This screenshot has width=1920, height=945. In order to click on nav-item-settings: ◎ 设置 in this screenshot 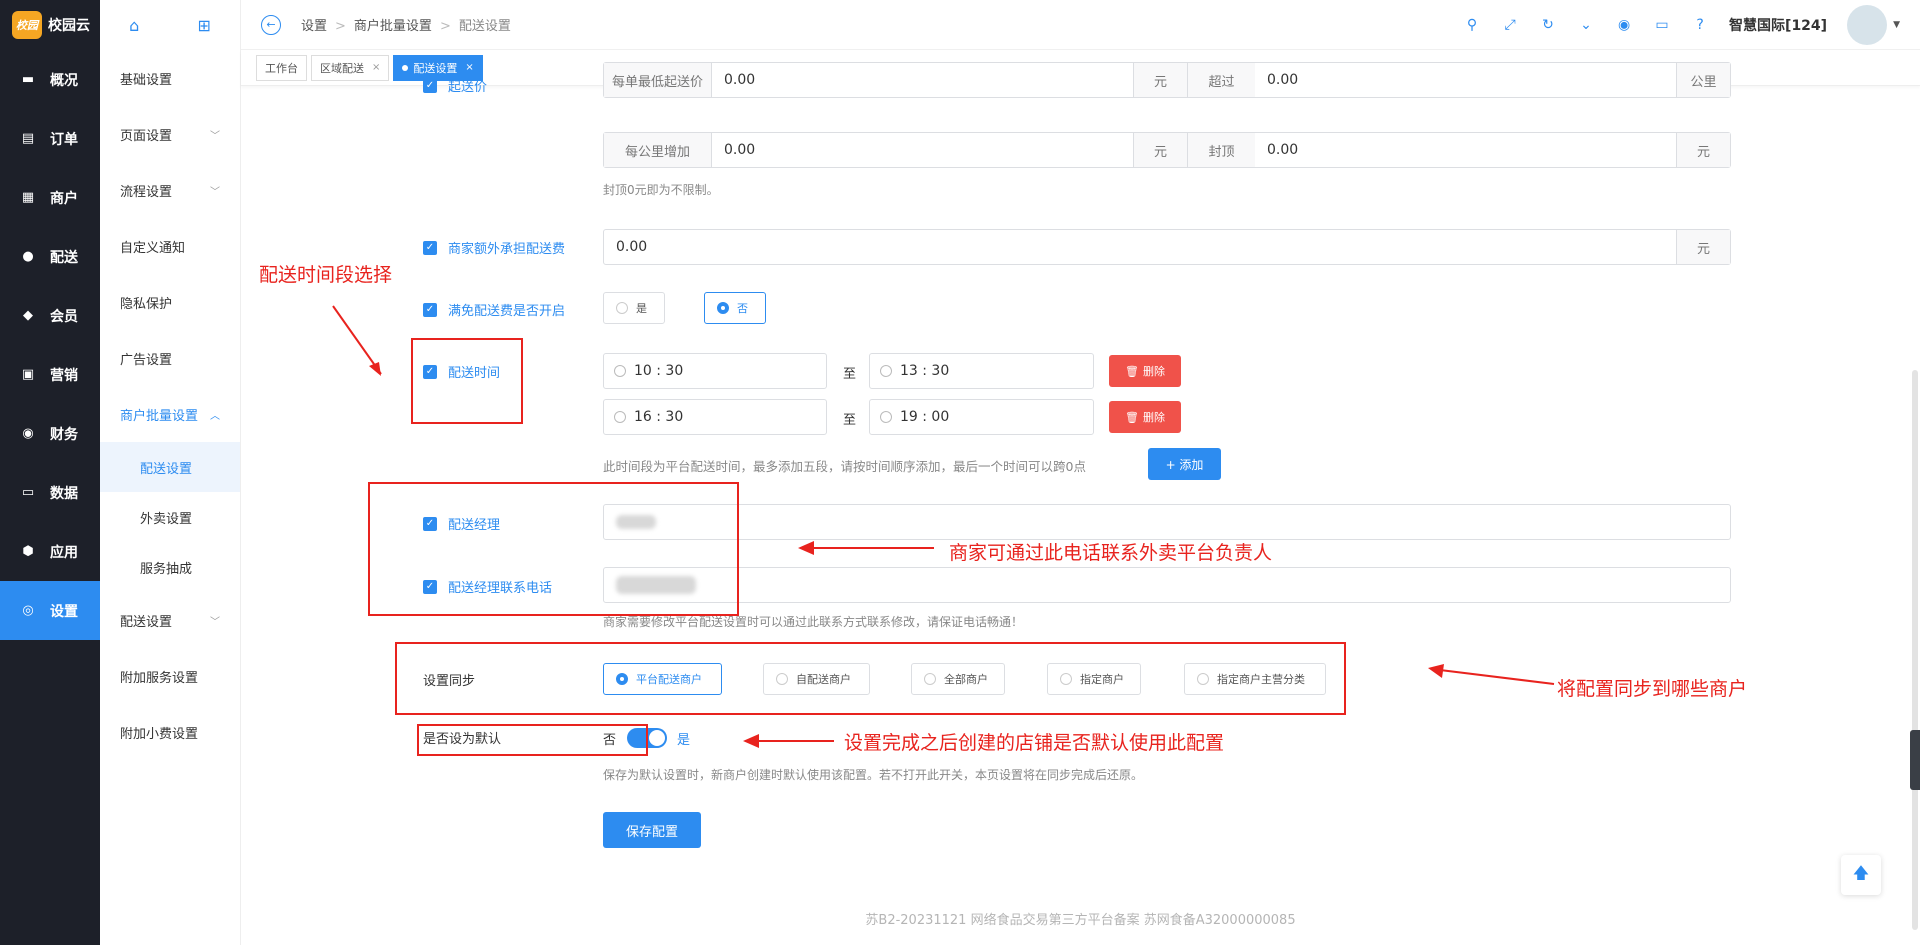, I will do `click(50, 610)`.